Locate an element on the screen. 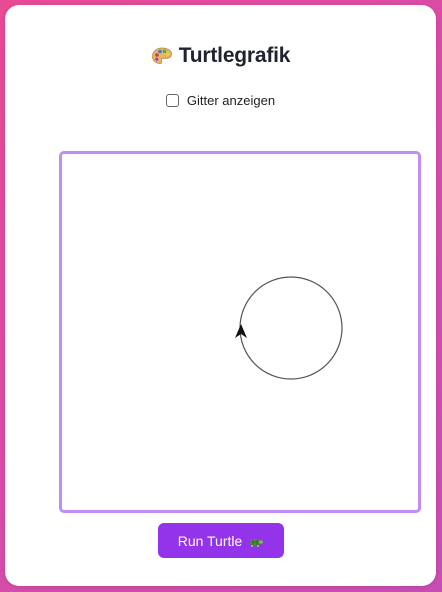 This screenshot has width=442, height=592. turtle-icon is located at coordinates (256, 541).